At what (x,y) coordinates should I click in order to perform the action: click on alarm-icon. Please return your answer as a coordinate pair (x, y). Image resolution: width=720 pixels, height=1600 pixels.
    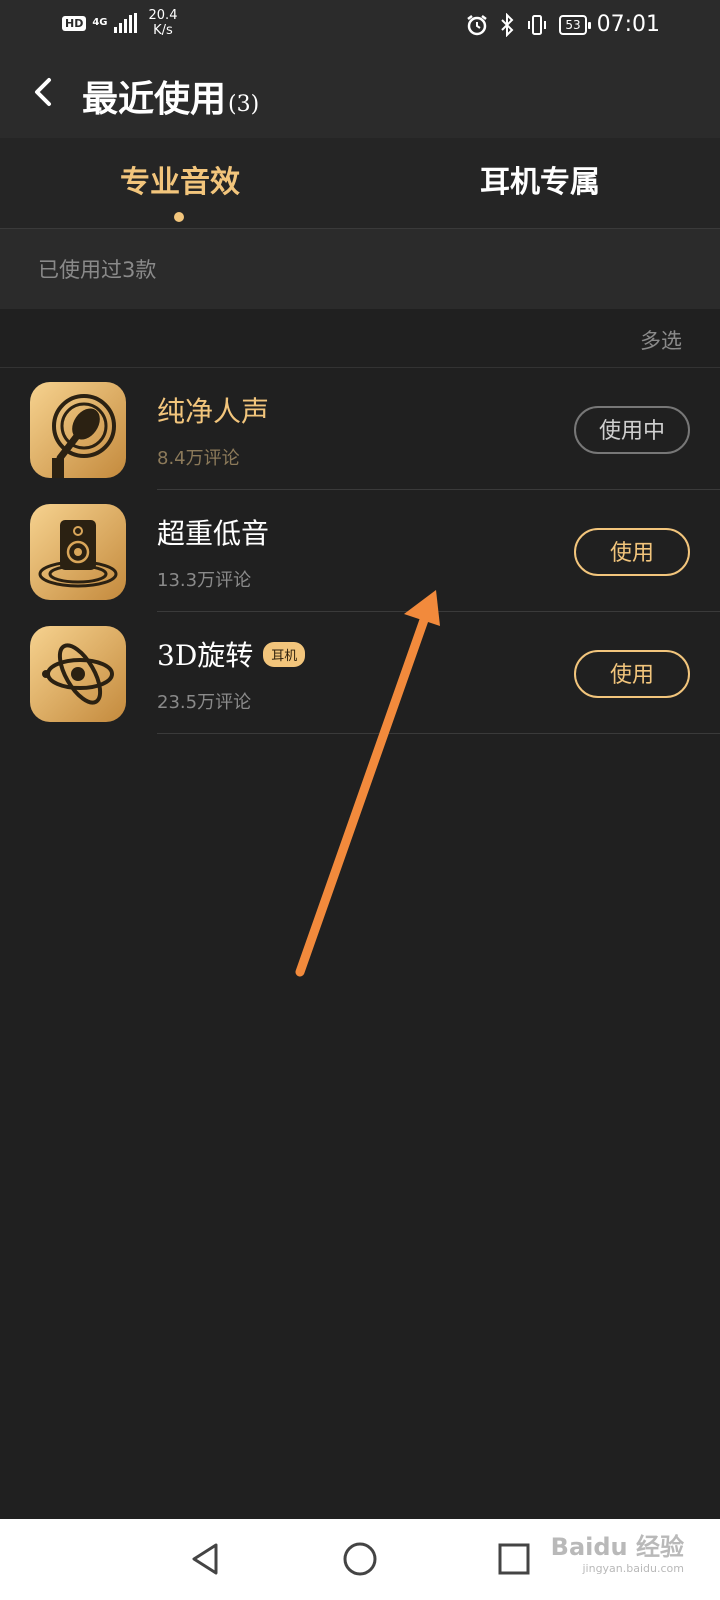
    Looking at the image, I should click on (477, 24).